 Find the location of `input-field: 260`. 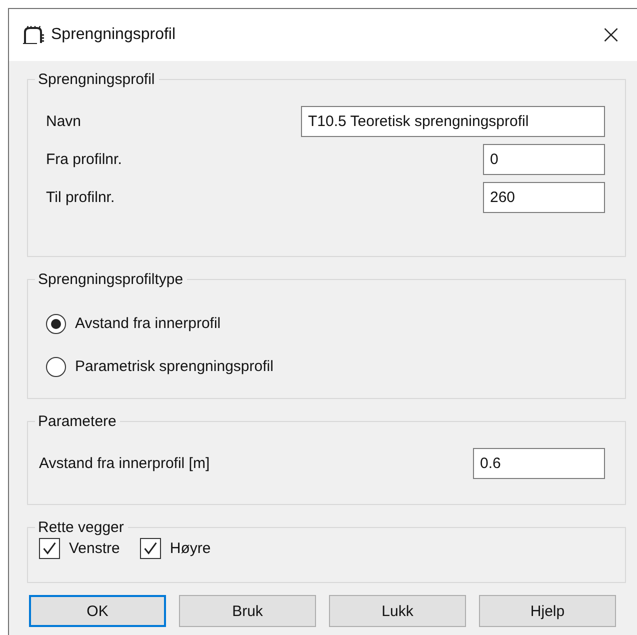

input-field: 260 is located at coordinates (544, 197).